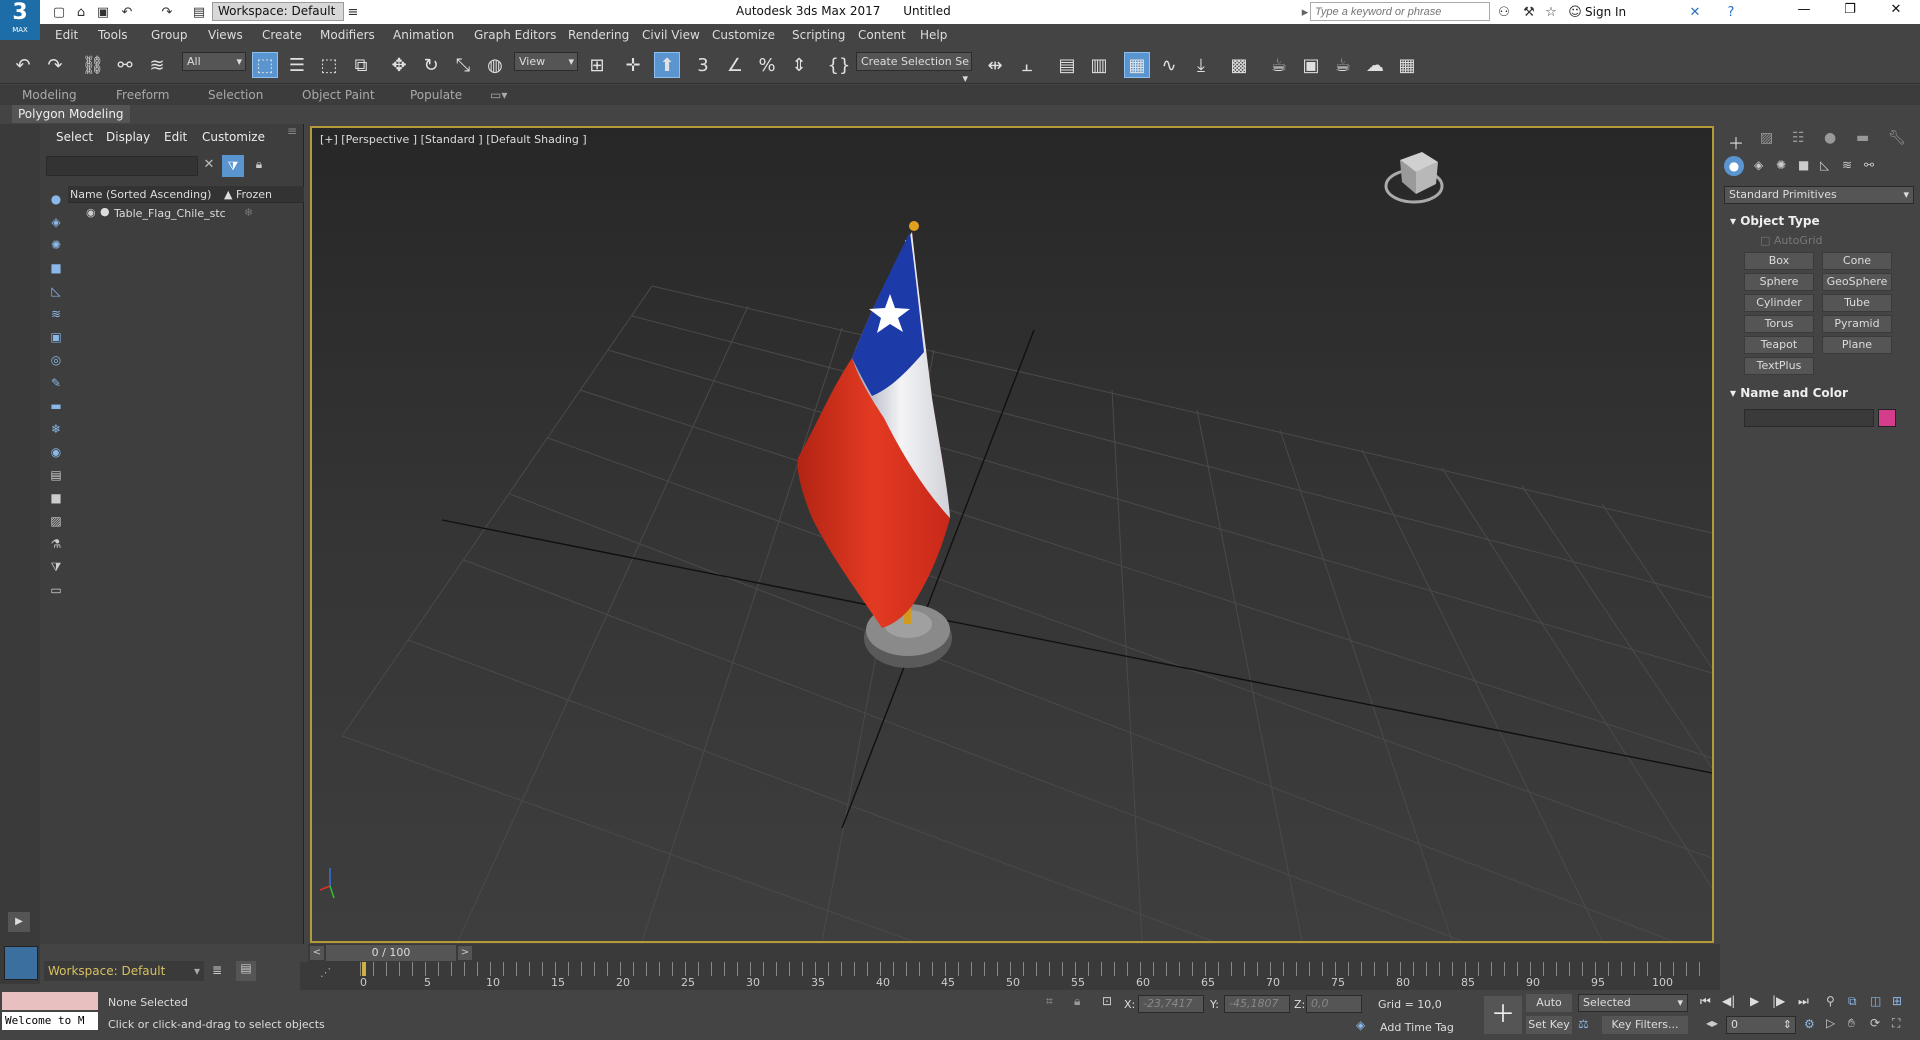 The height and width of the screenshot is (1040, 1920). I want to click on object-name-field, so click(1809, 418).